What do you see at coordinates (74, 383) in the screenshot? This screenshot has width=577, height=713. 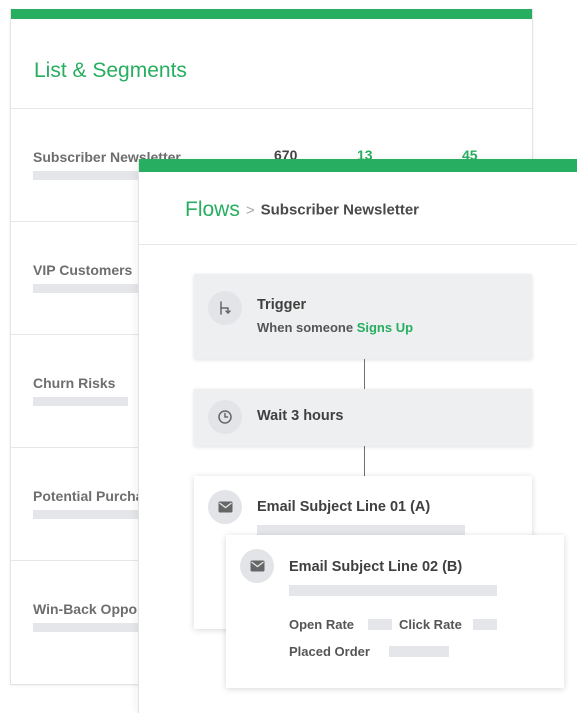 I see `segment-name: Churn Risks` at bounding box center [74, 383].